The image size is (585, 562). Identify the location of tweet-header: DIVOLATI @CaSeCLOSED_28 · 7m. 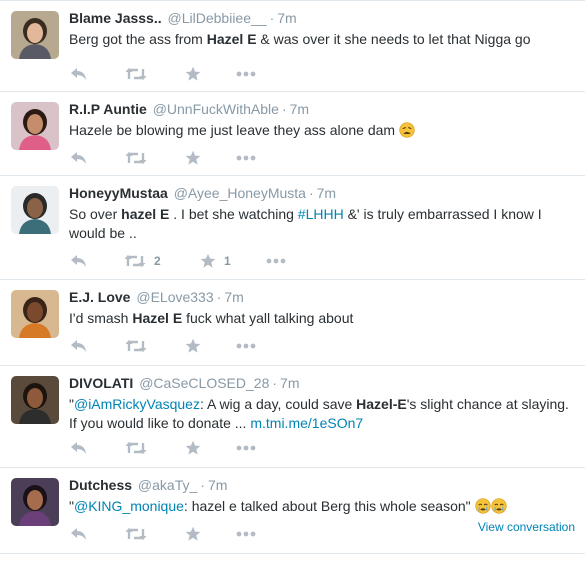
(323, 383).